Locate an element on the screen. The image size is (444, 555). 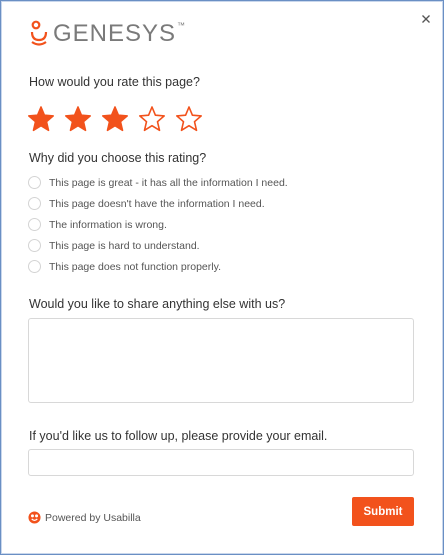
submit-button: Submit is located at coordinates (383, 511).